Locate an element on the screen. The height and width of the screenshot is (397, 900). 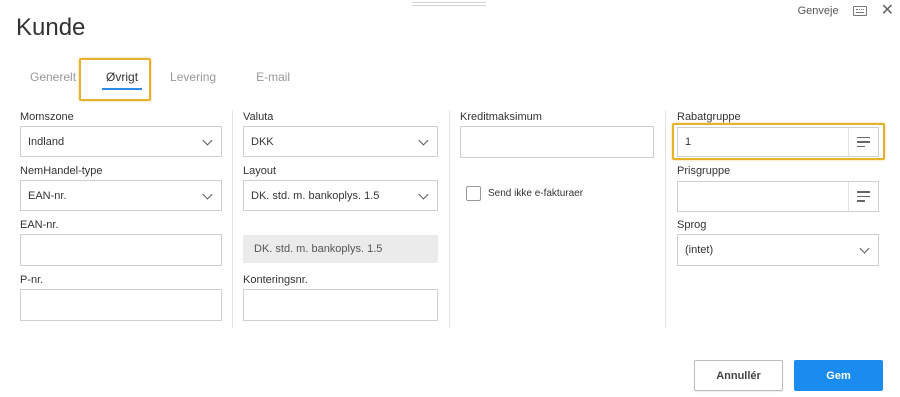
nemhandel-type-select: EAN-nr. is located at coordinates (121, 195).